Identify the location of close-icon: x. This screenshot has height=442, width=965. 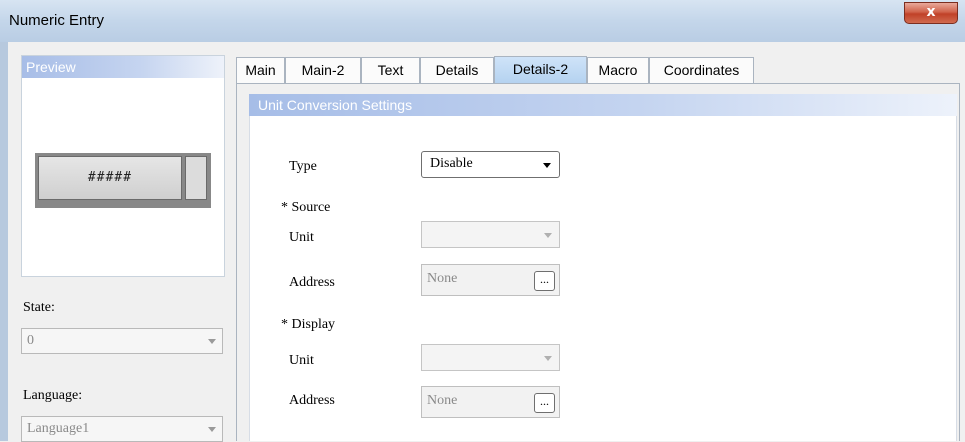
(931, 12).